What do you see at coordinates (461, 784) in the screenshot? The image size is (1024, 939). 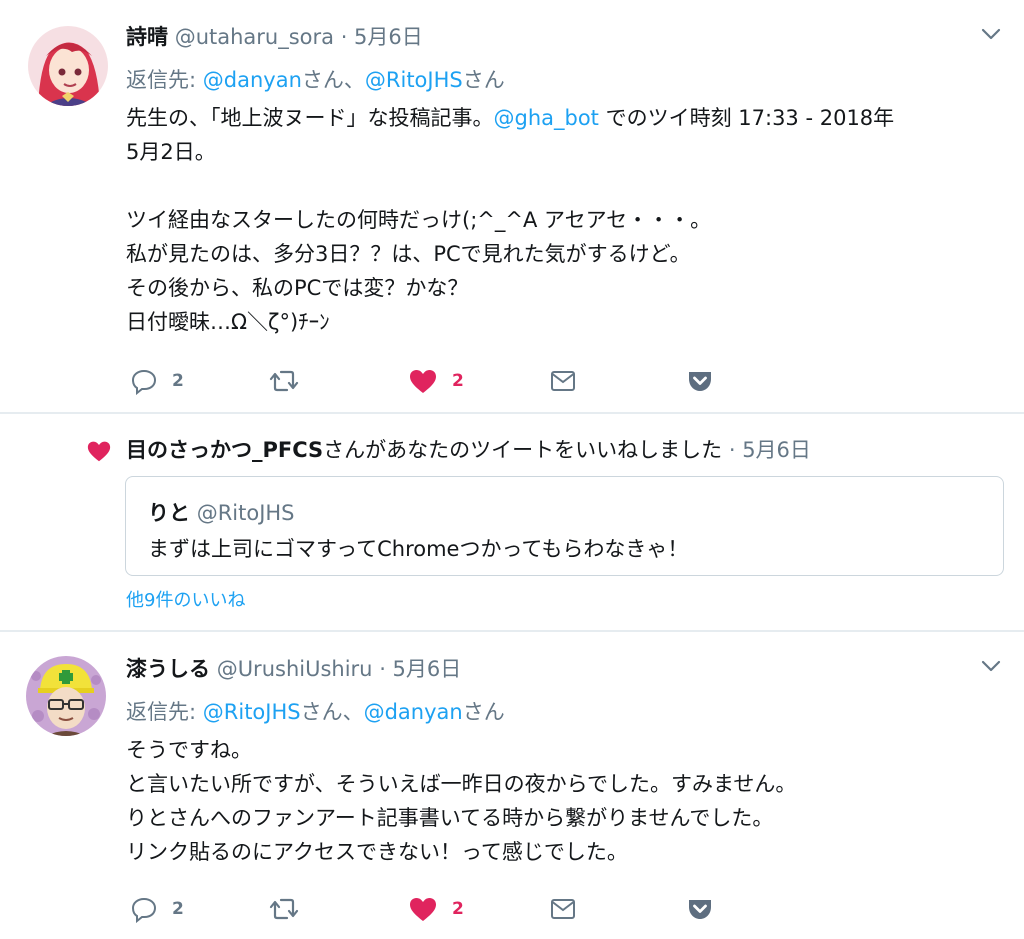 I see `text-line: と言いたい所ですが、そういえば一昨日の夜からでした。すみません。` at bounding box center [461, 784].